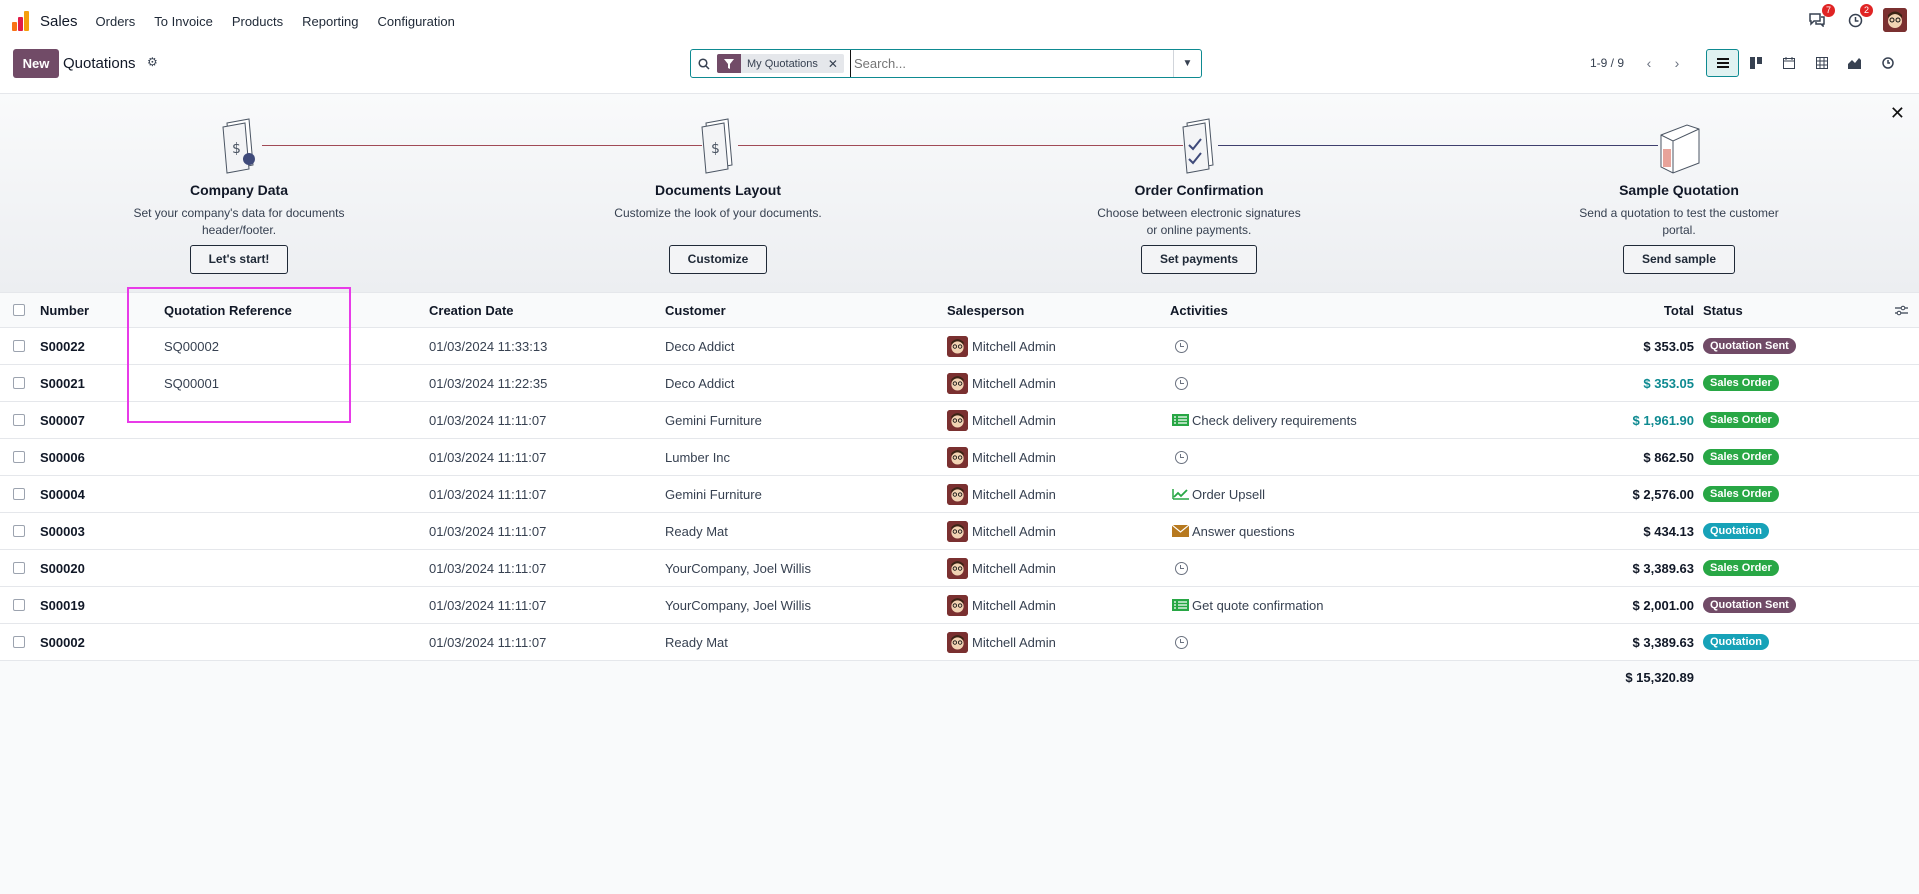 The height and width of the screenshot is (894, 1919). Describe the element at coordinates (1821, 63) in the screenshot. I see `pivot-view-icon` at that location.